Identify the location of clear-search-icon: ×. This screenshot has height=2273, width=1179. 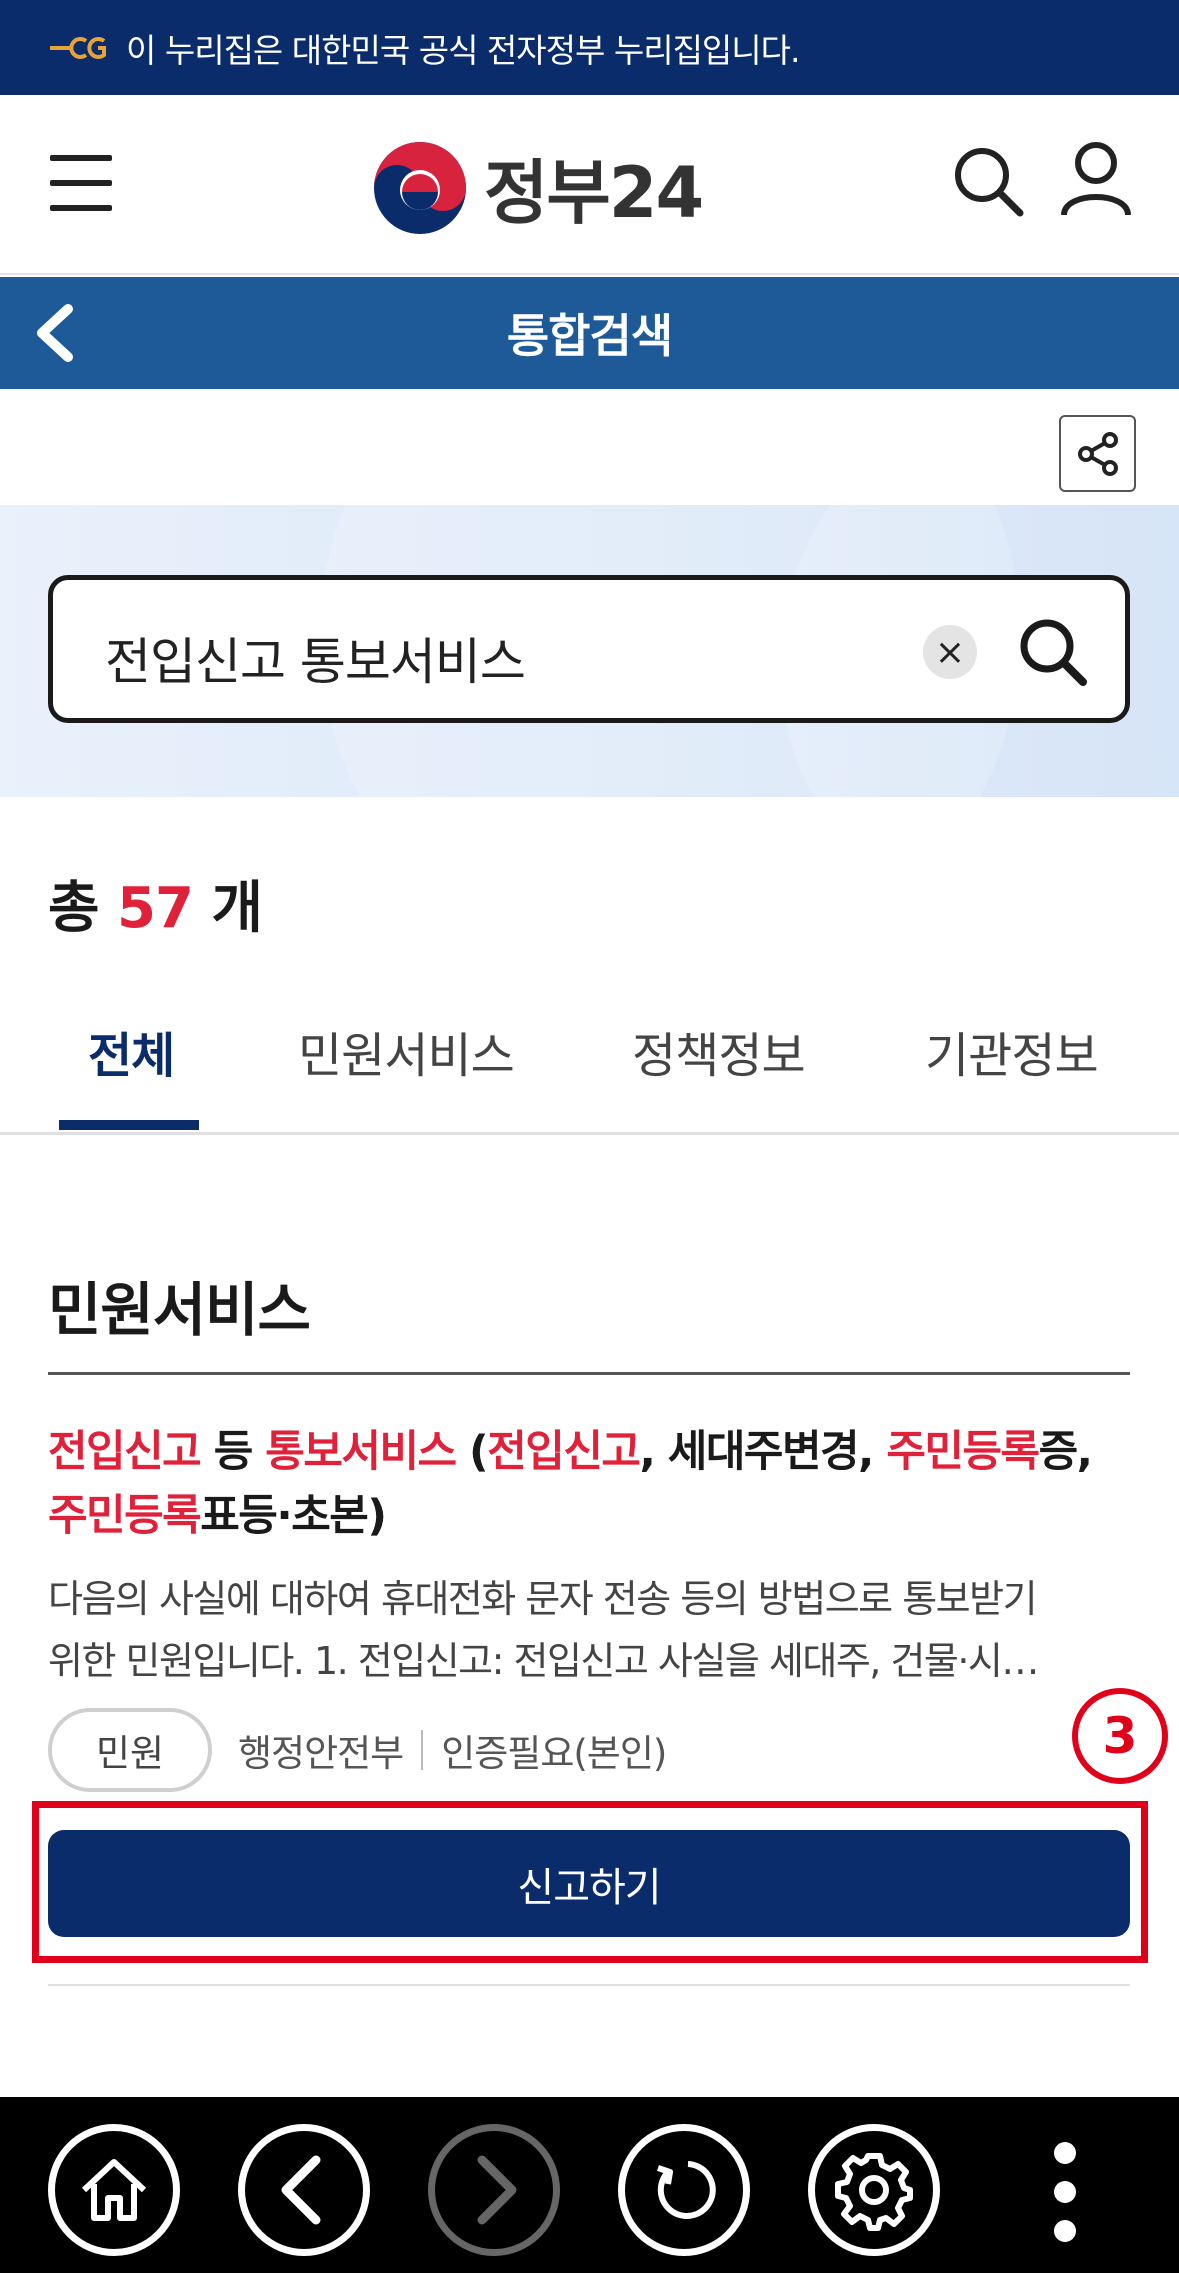
(950, 652).